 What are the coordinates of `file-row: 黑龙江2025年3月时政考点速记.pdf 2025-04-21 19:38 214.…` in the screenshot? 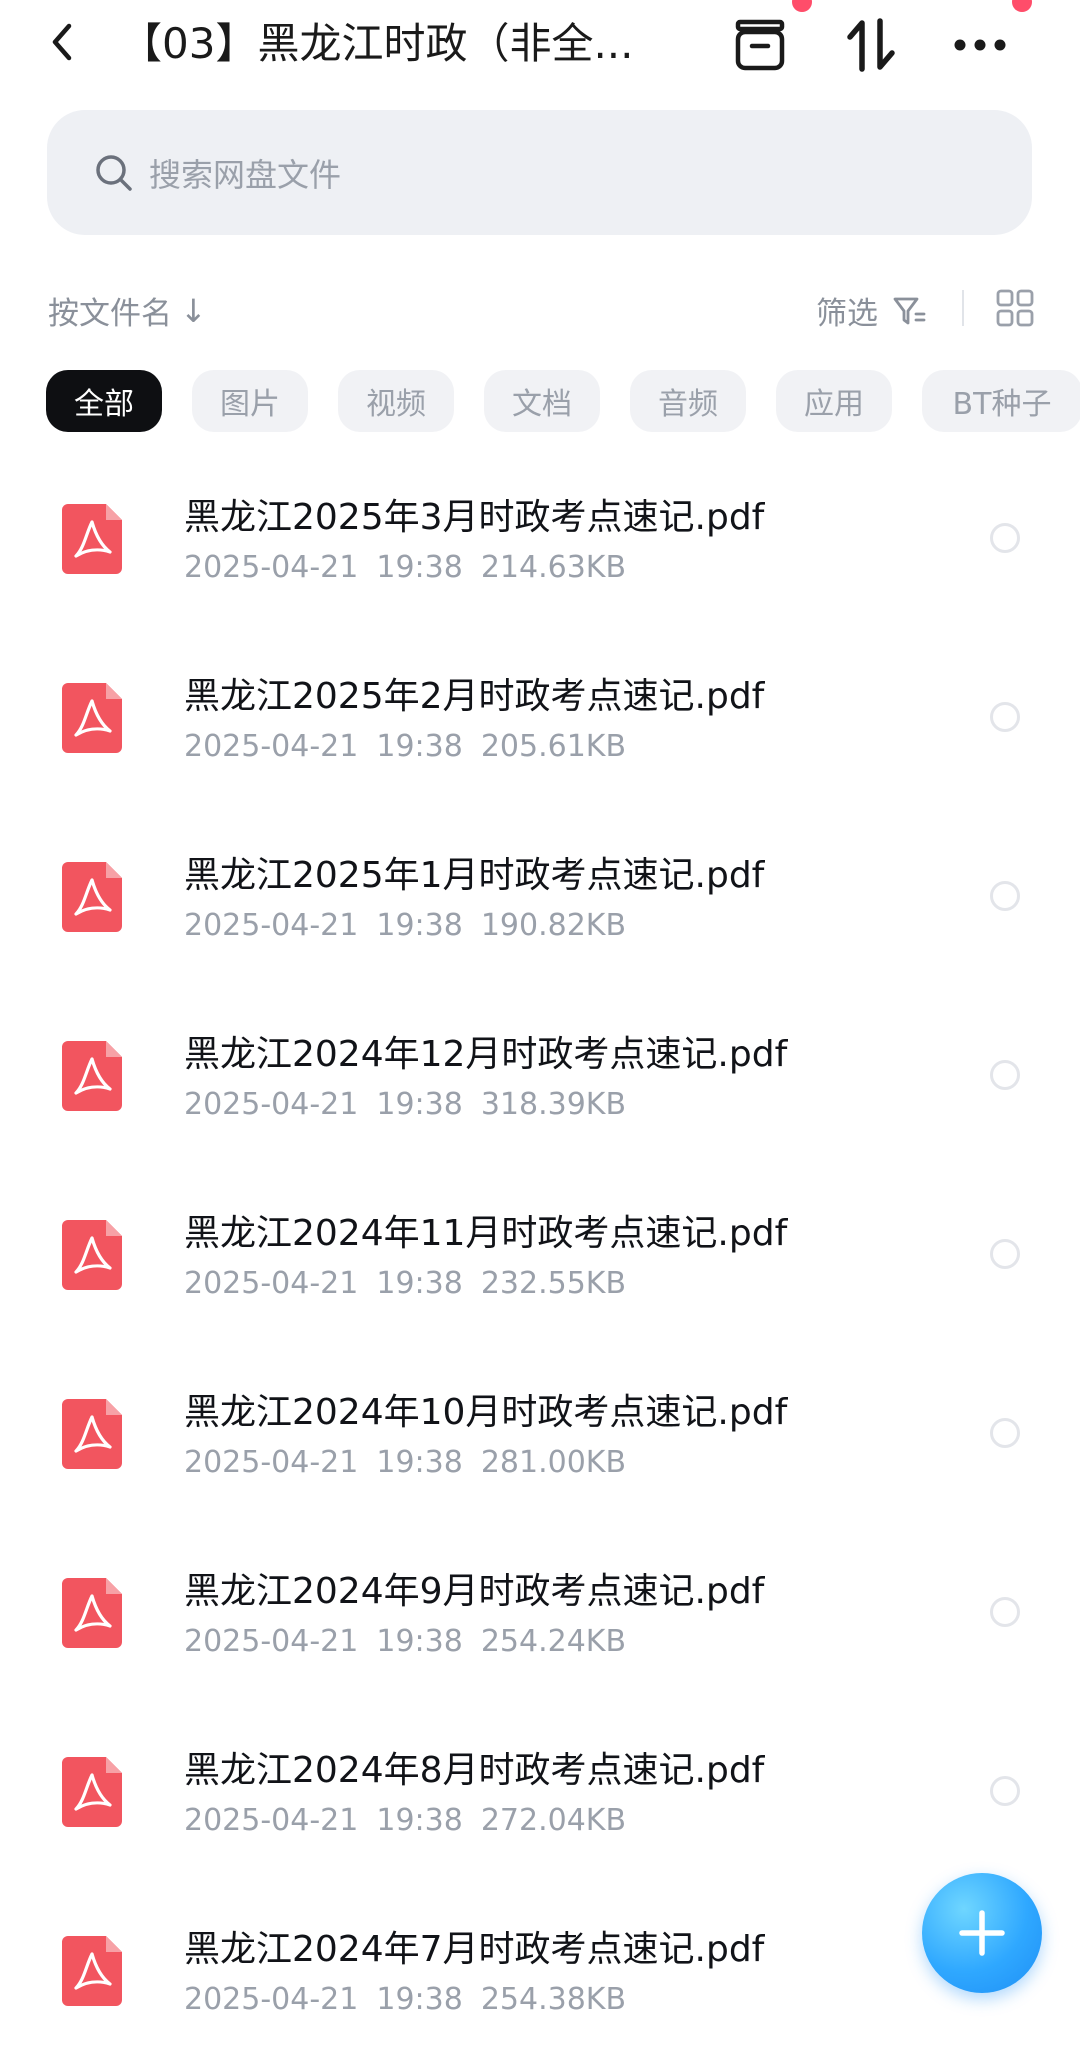 It's located at (540, 549).